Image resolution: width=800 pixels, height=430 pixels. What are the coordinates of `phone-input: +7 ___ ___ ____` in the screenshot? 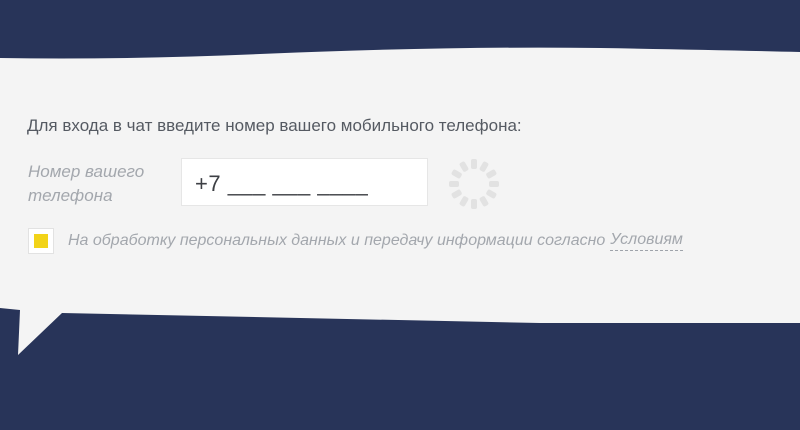 It's located at (304, 182).